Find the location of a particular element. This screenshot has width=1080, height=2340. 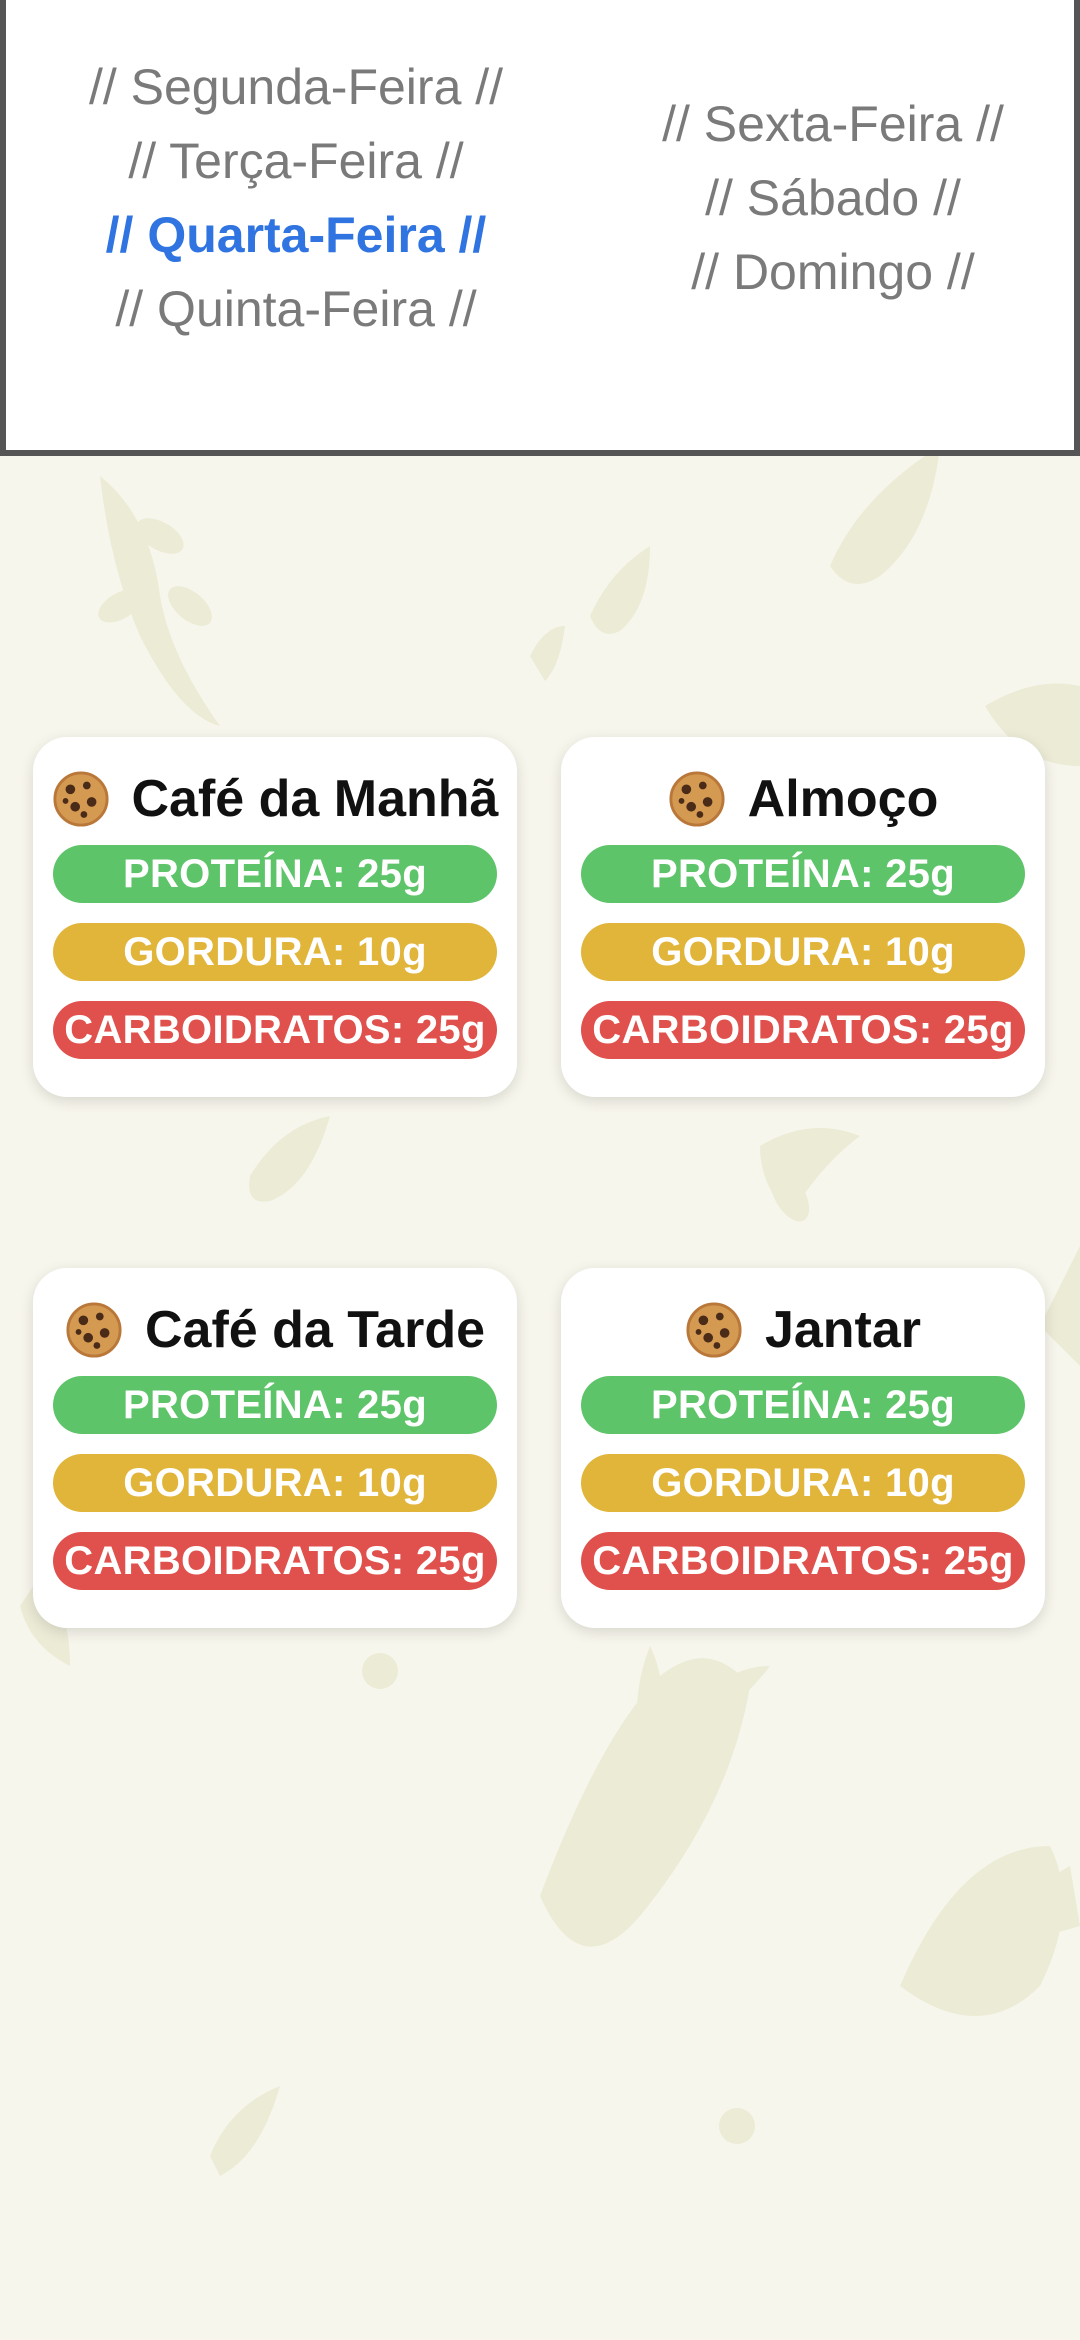

day-wednesday-selected: // Quarta-Feira // is located at coordinates (296, 235).